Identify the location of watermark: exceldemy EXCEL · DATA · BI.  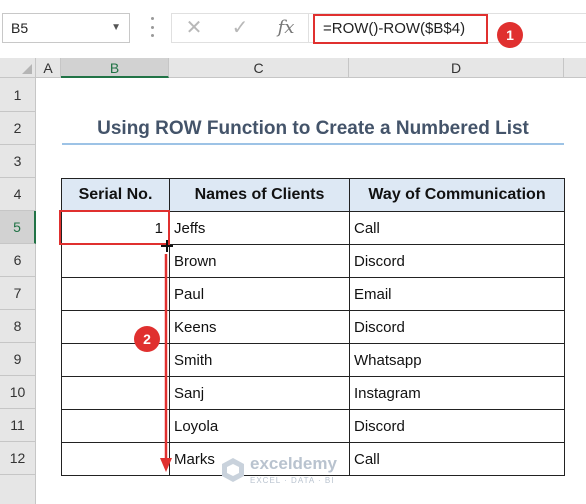
(295, 472).